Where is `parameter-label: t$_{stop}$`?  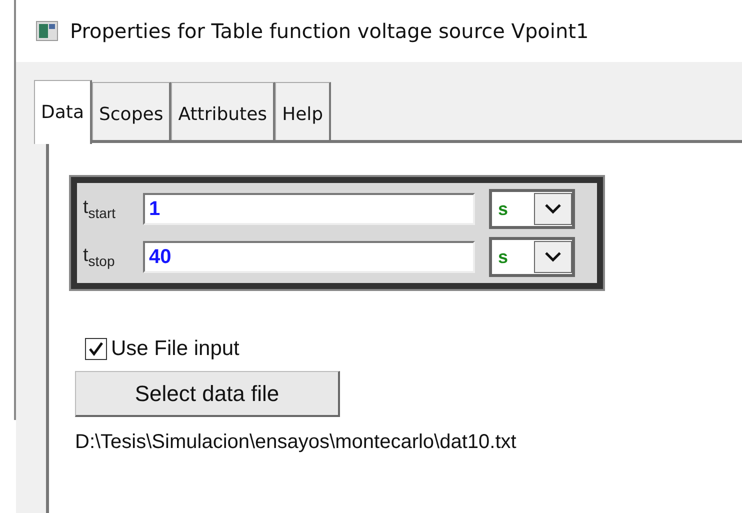
parameter-label: t$_{stop}$ is located at coordinates (99, 257).